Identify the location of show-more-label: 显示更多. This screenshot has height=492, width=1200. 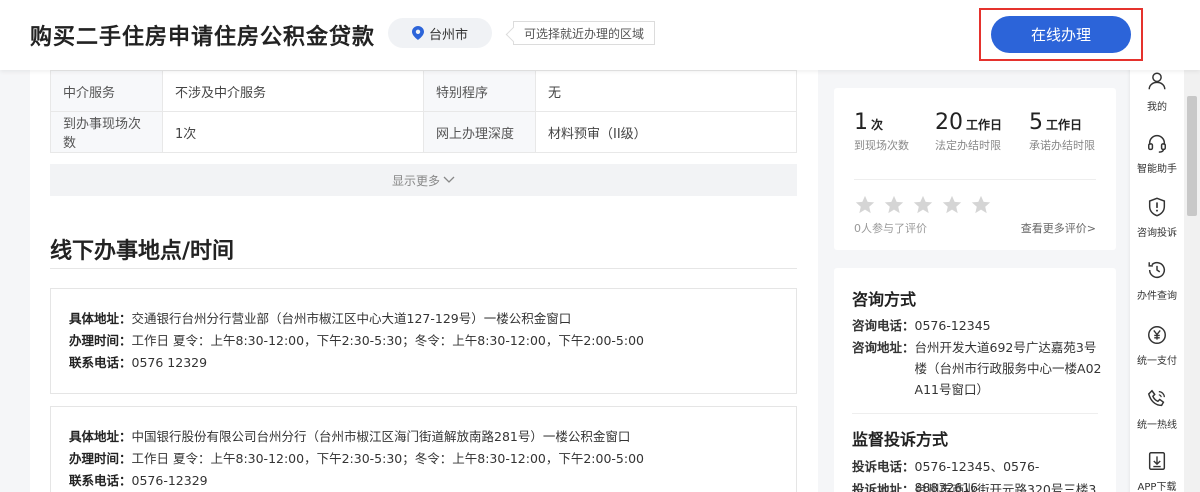
(415, 180).